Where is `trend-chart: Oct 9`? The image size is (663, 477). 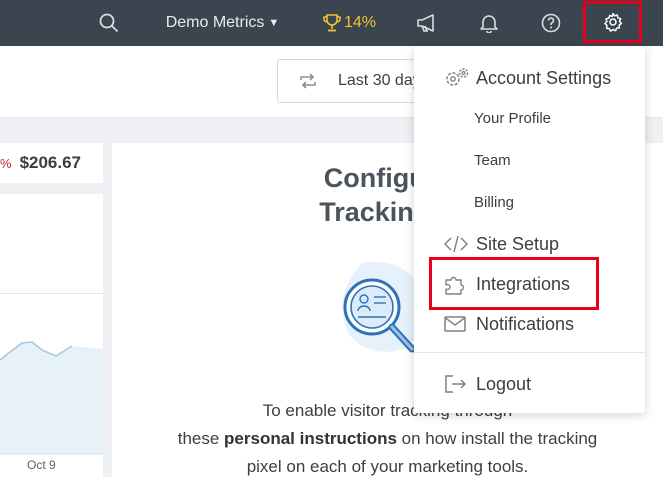
trend-chart: Oct 9 is located at coordinates (51, 335).